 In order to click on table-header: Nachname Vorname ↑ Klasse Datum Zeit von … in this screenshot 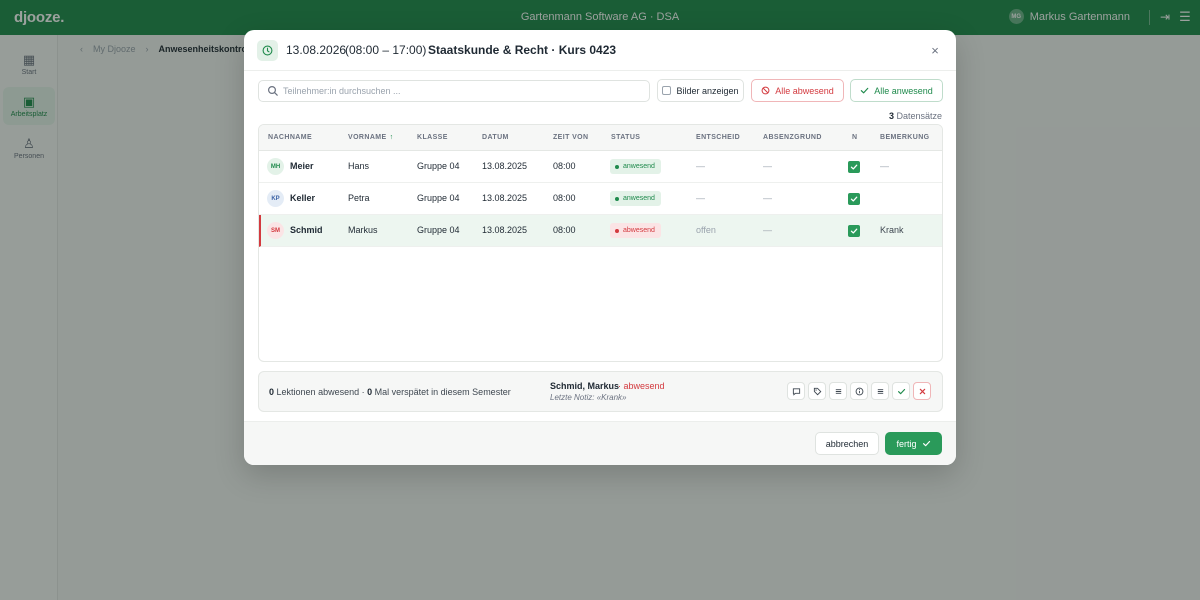, I will do `click(600, 138)`.